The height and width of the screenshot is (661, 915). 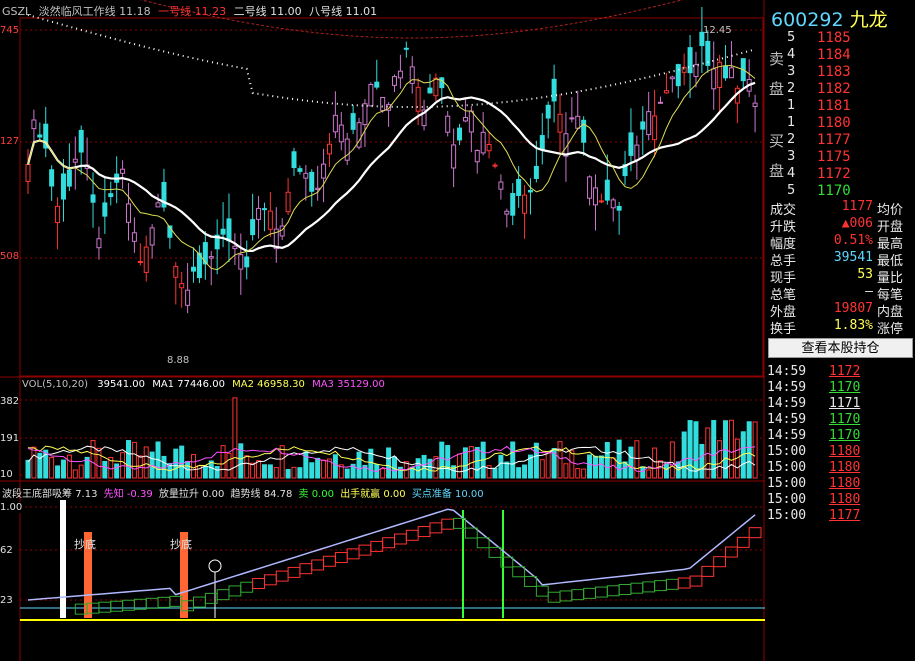 What do you see at coordinates (840, 191) in the screenshot?
I see `buy-order-row: 5 1170` at bounding box center [840, 191].